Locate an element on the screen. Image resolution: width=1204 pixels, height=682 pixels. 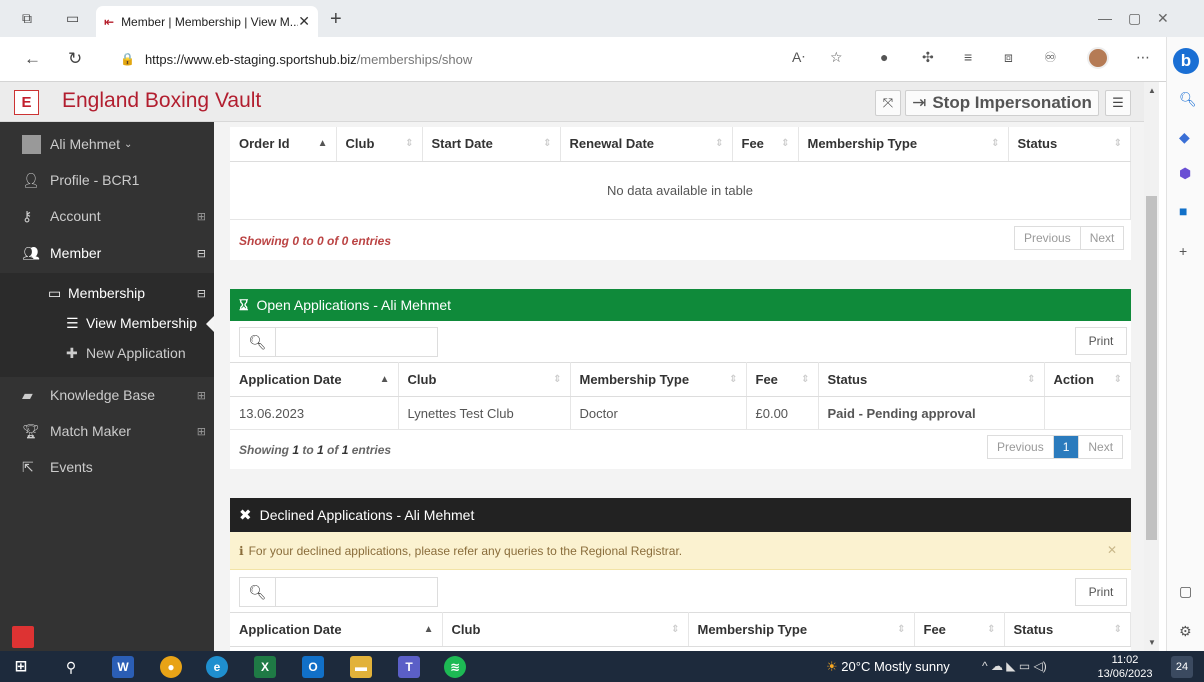
performance-icon: ♾ is located at coordinates (1050, 57).